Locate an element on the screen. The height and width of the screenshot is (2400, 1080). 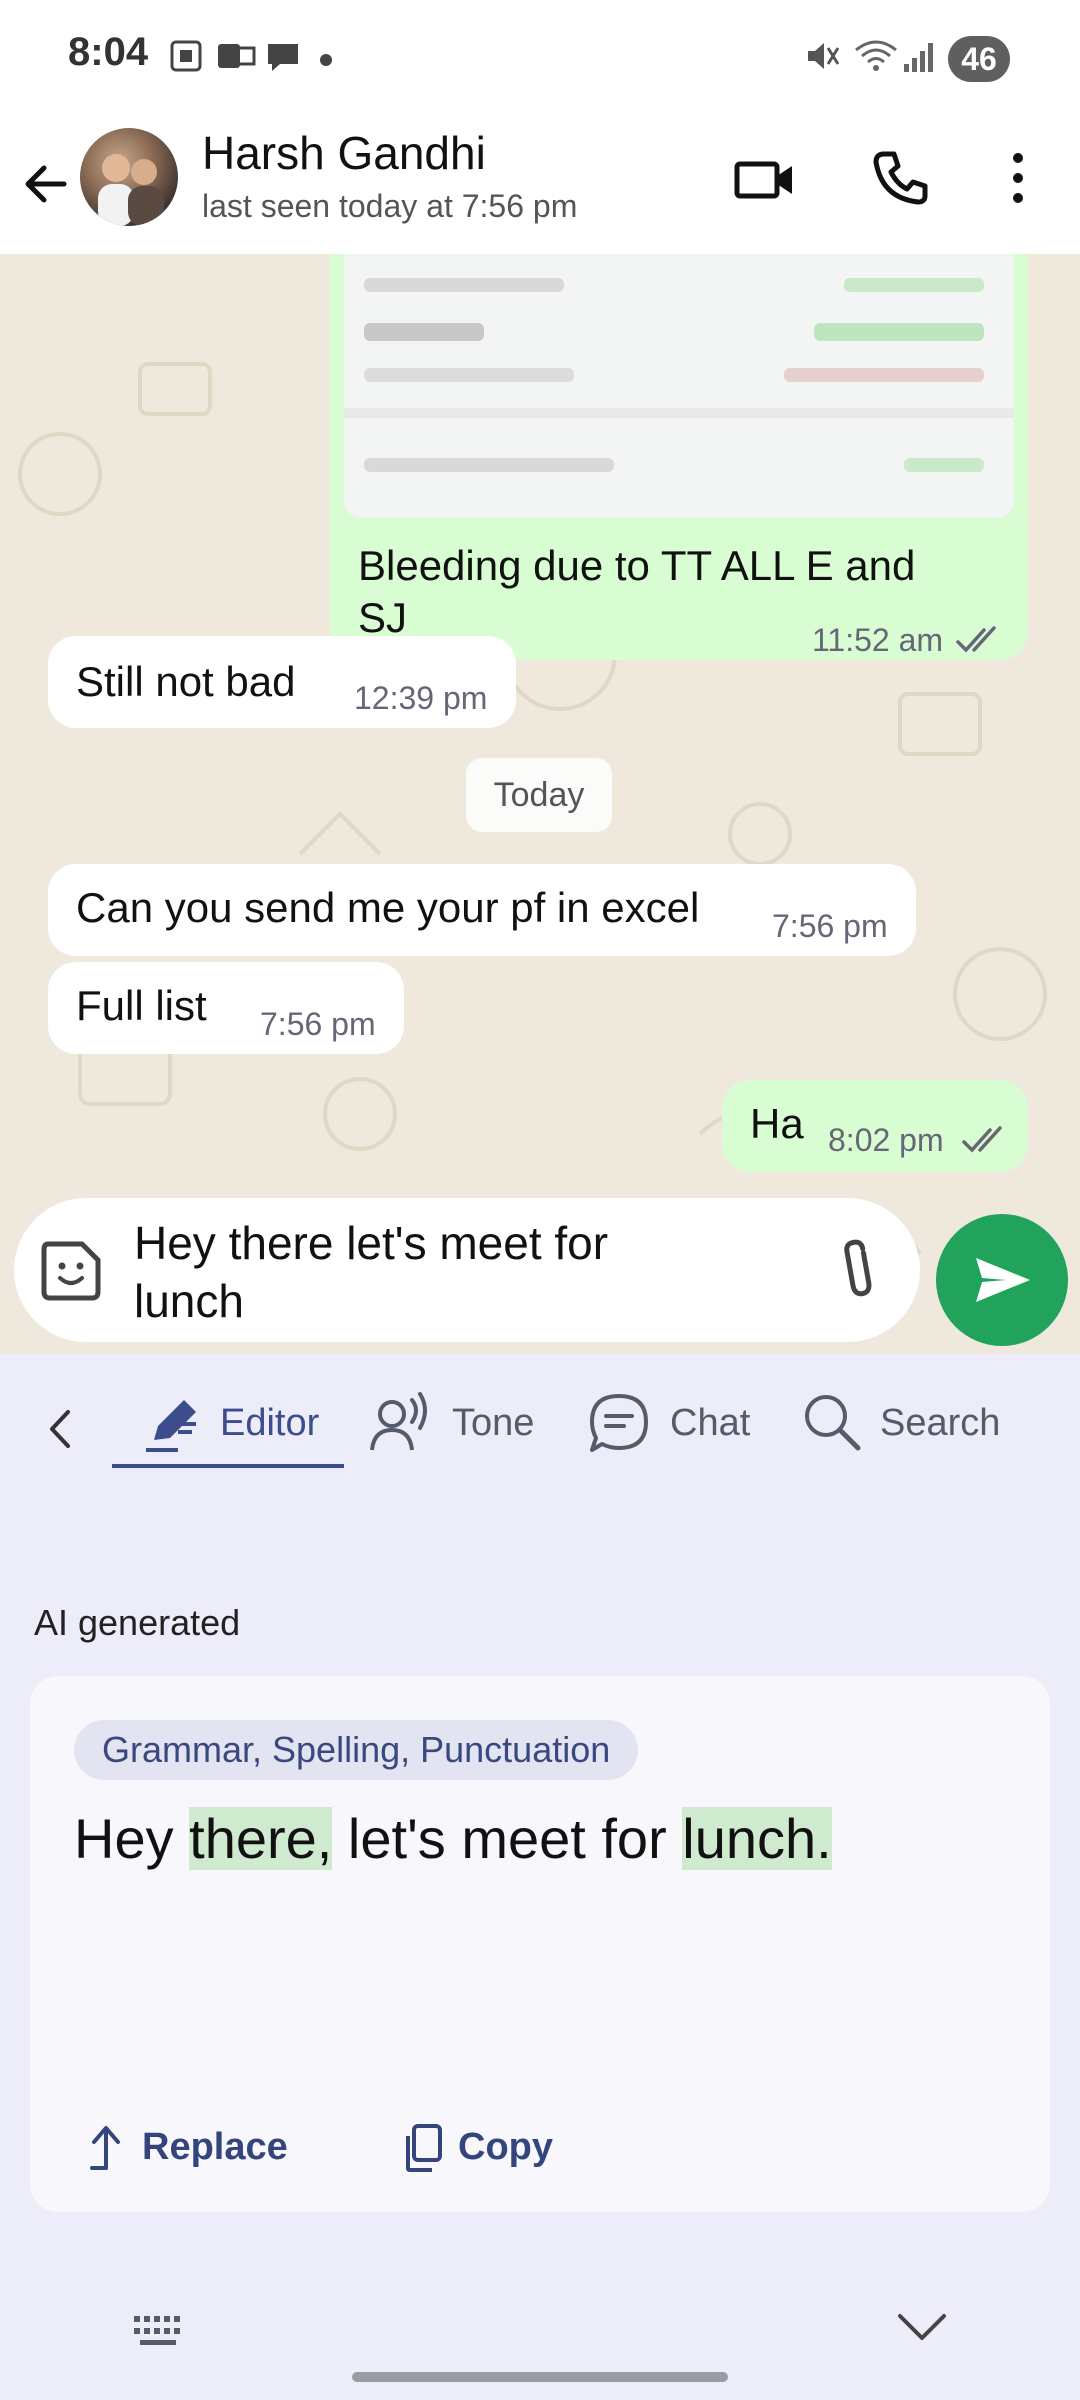
send-button is located at coordinates (1002, 1280).